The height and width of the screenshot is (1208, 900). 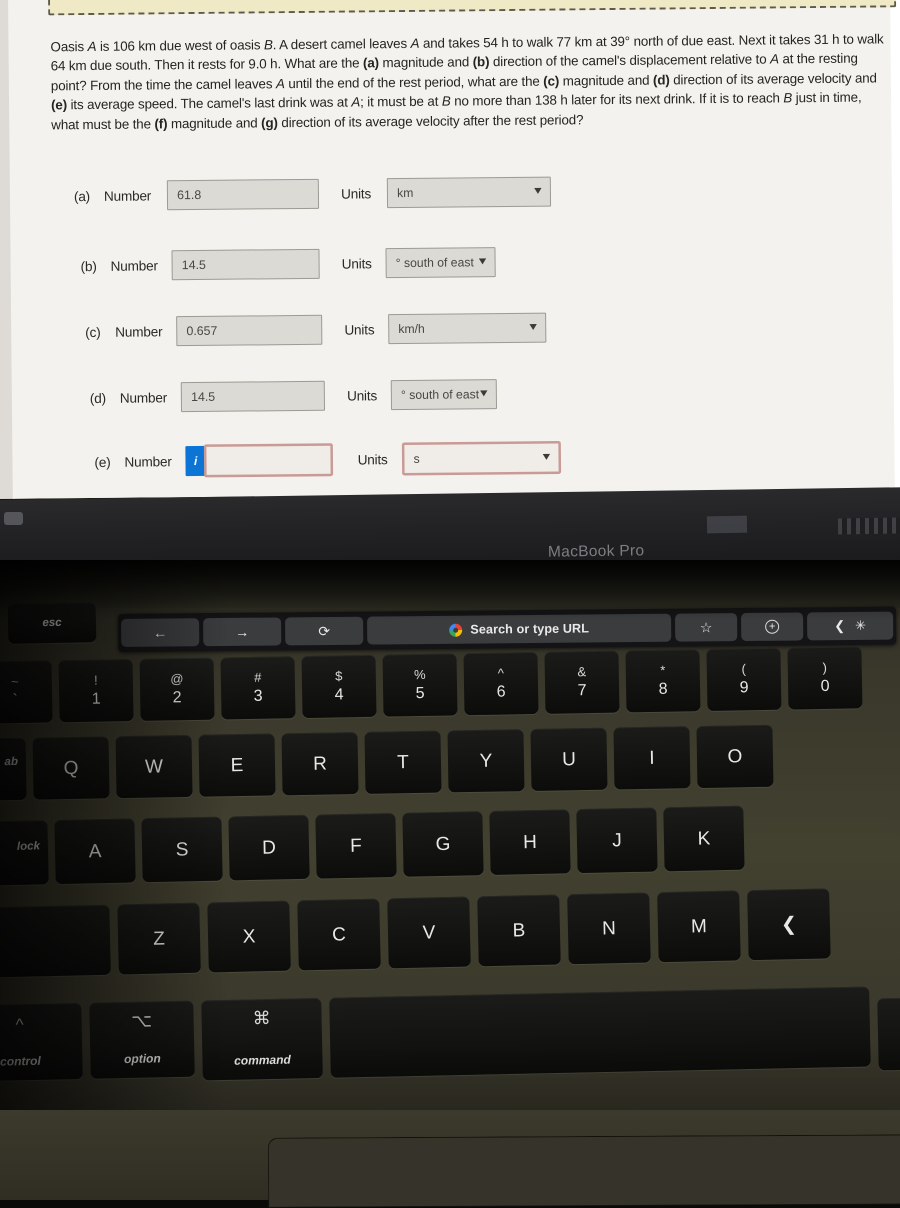 What do you see at coordinates (71, 768) in the screenshot?
I see `key-q: Q` at bounding box center [71, 768].